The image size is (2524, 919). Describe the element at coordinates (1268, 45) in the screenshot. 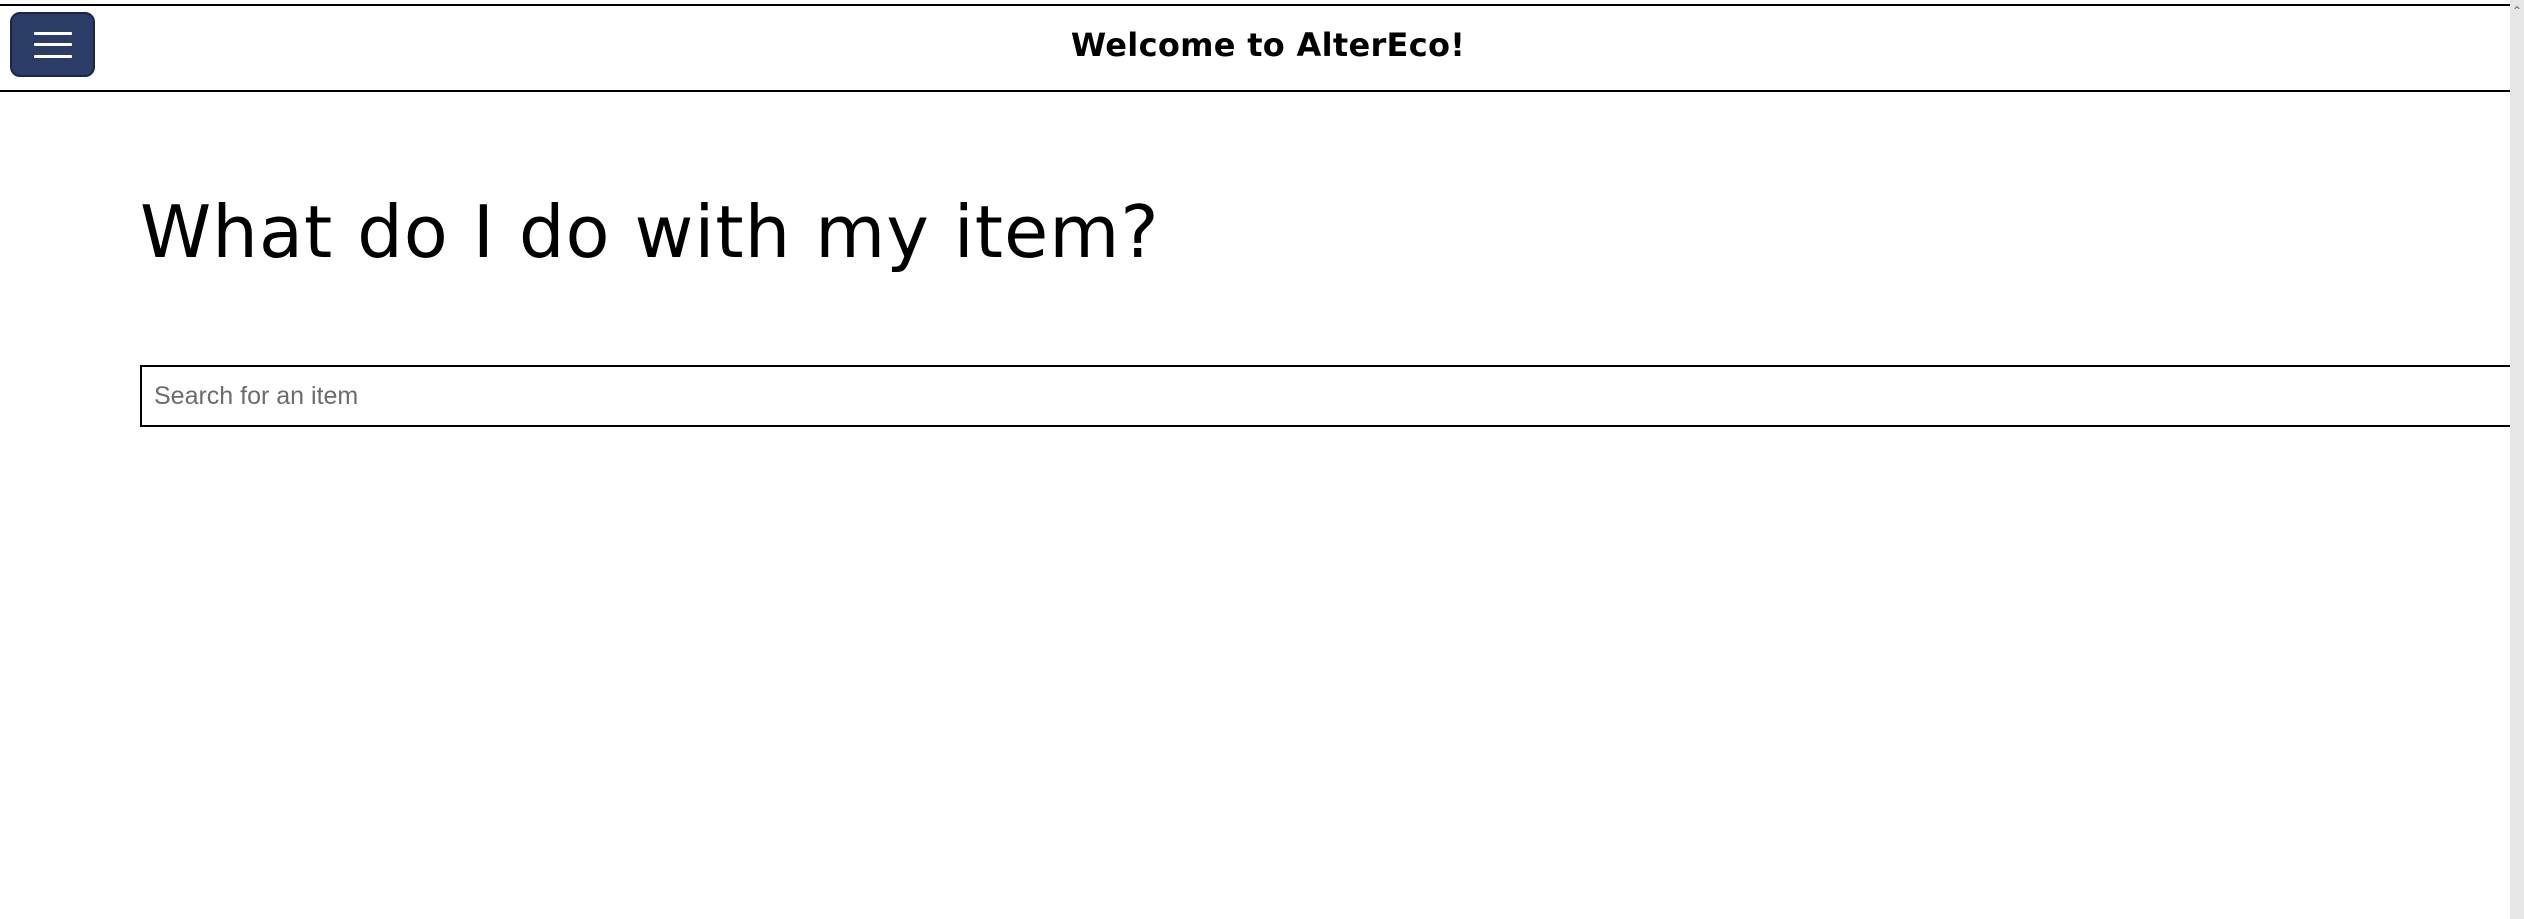

I see `header-title: Welcome to AlterEco!` at that location.